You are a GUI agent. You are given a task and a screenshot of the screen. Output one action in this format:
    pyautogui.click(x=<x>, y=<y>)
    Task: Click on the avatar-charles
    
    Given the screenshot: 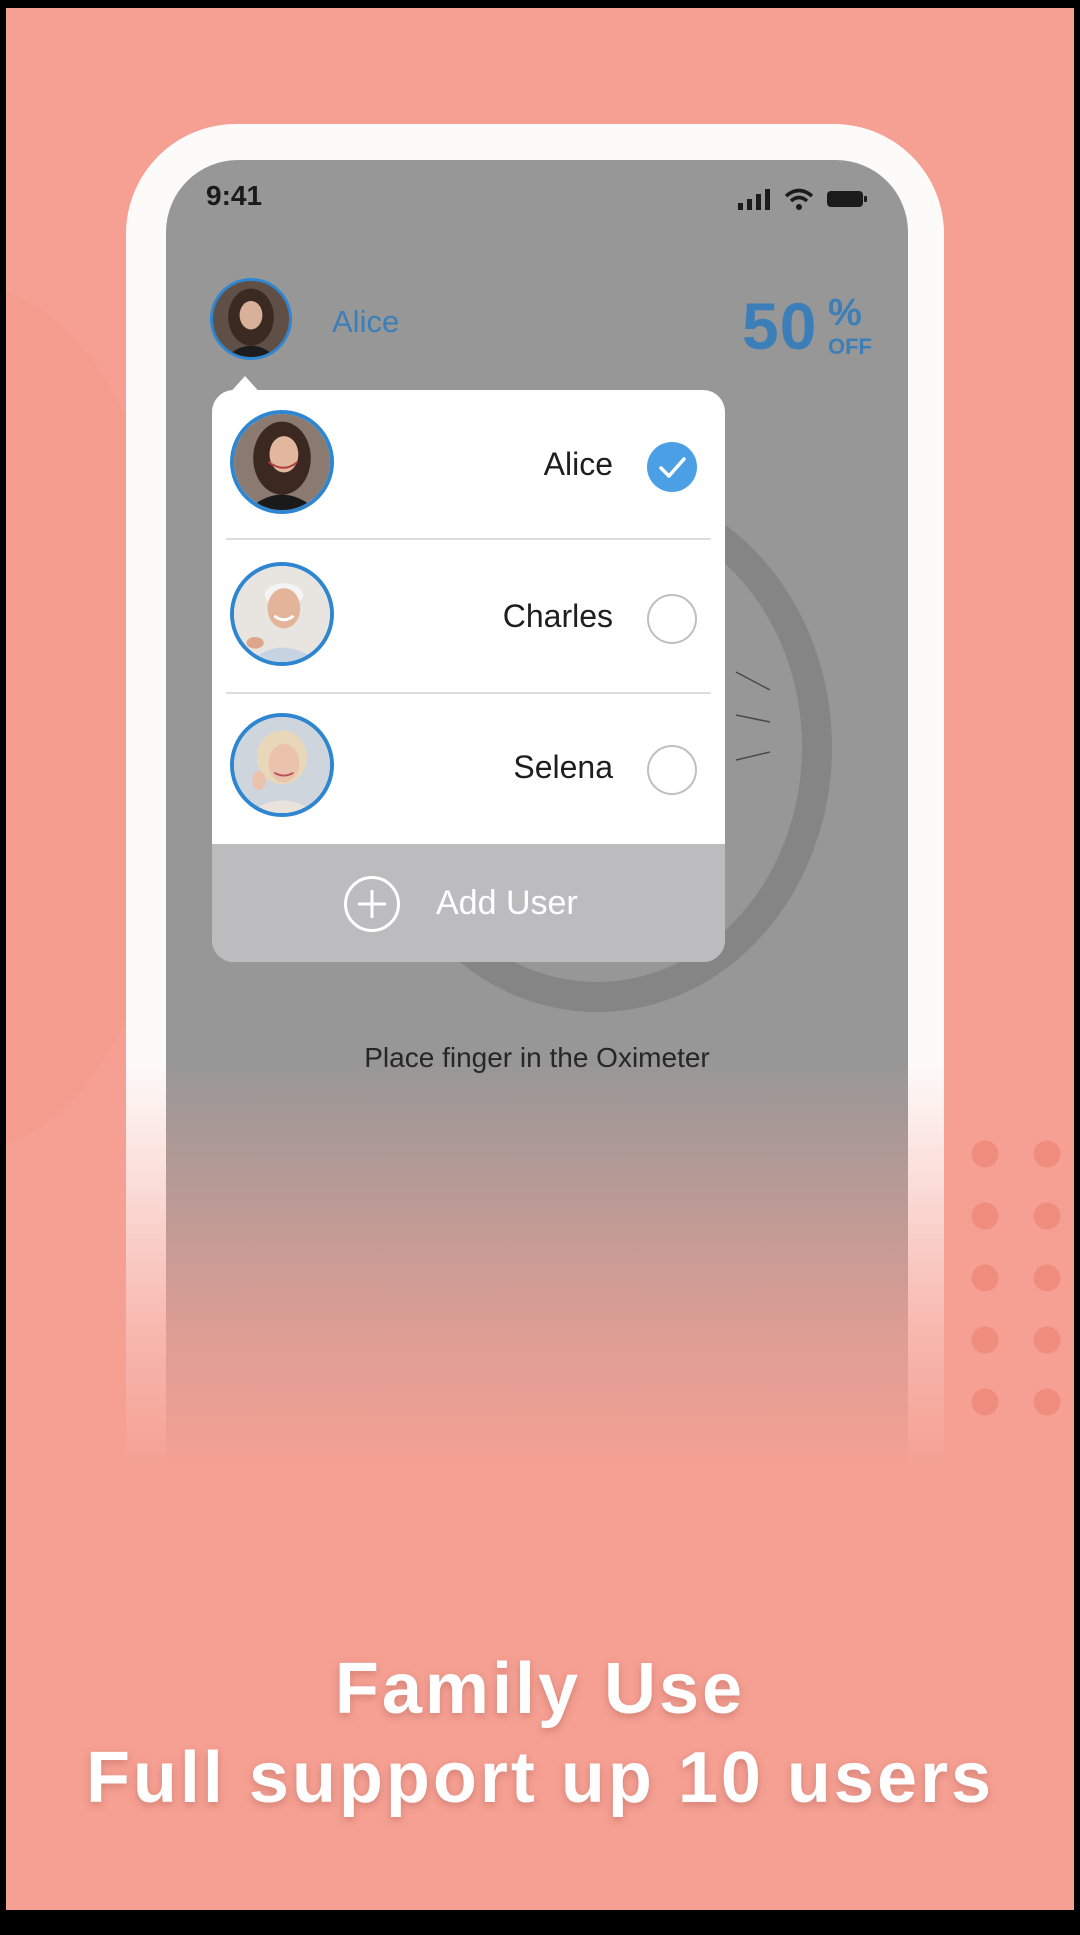 What is the action you would take?
    pyautogui.click(x=282, y=614)
    